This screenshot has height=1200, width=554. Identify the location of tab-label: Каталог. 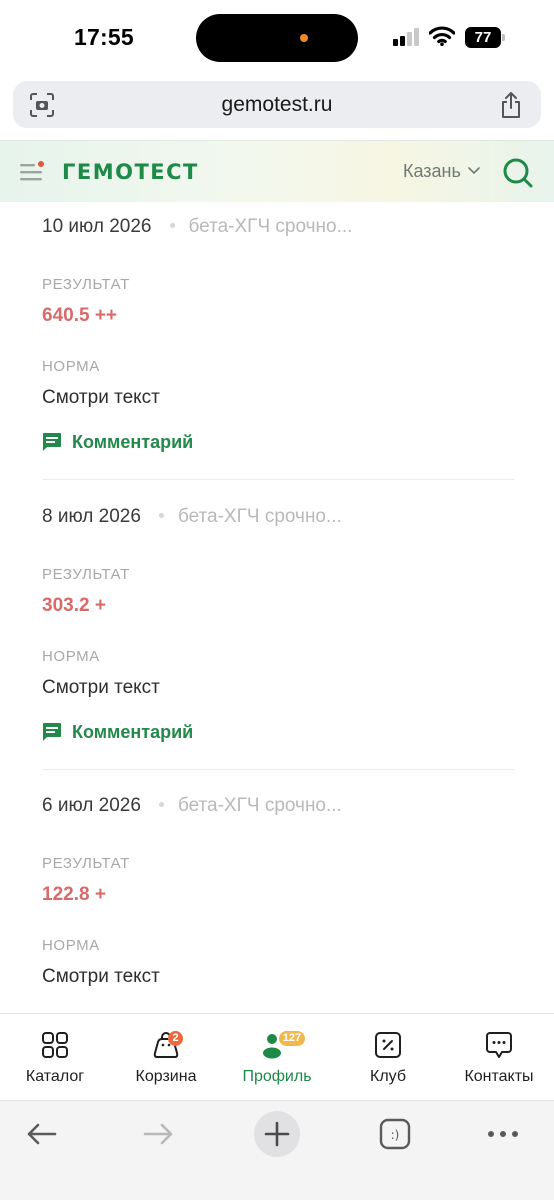
(55, 1076).